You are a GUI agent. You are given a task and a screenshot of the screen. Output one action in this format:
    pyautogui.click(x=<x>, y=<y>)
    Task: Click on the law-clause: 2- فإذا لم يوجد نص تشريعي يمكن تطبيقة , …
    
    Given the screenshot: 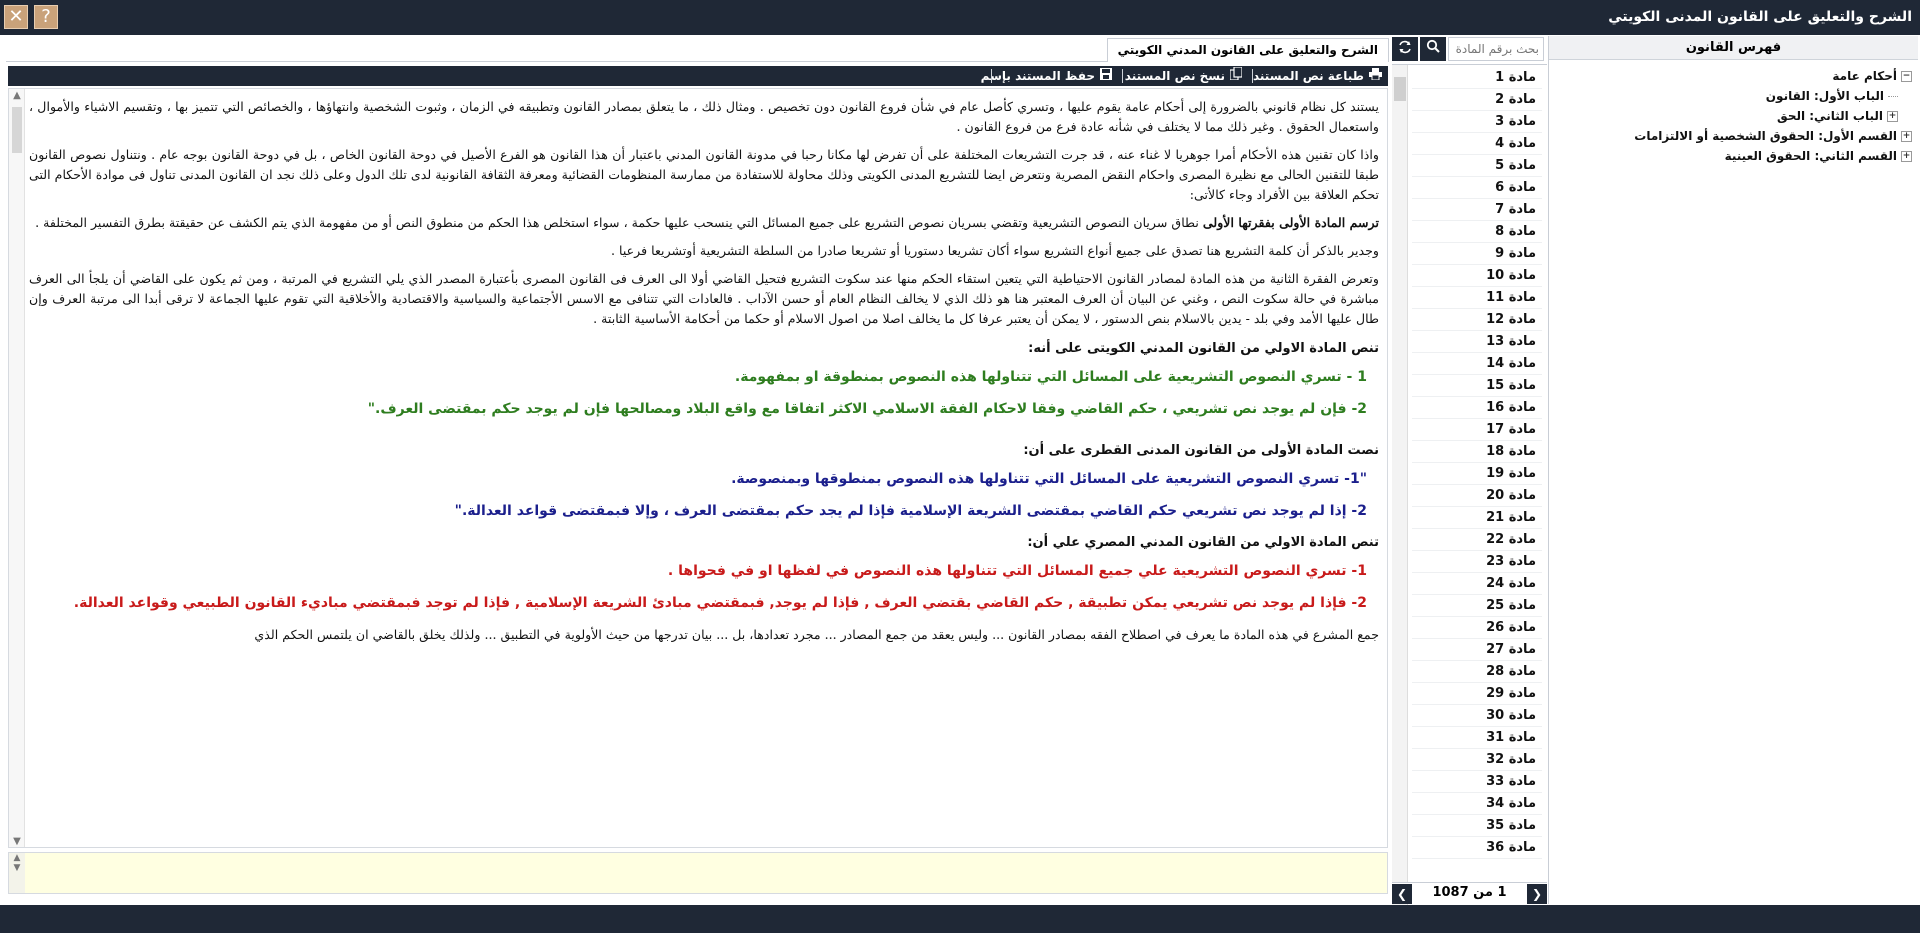 What is the action you would take?
    pyautogui.click(x=720, y=603)
    